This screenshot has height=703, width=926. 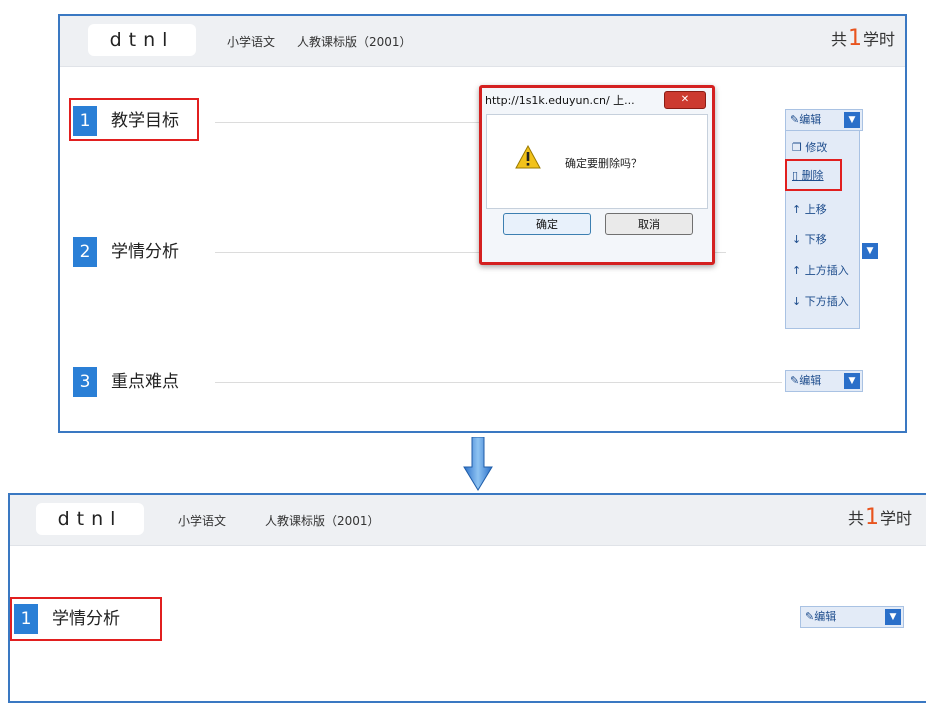 What do you see at coordinates (809, 239) in the screenshot?
I see `menu-item-move-down: ↓ 下移` at bounding box center [809, 239].